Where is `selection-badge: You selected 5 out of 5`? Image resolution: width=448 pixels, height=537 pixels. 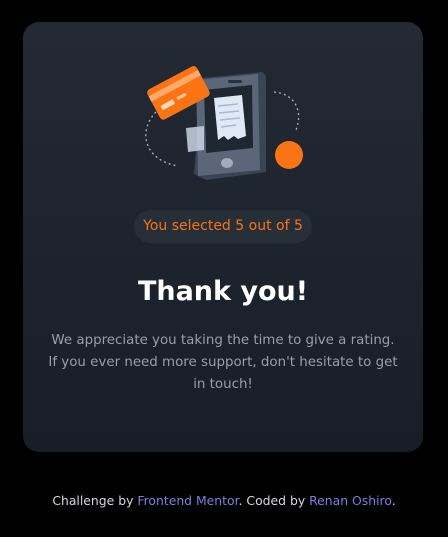
selection-badge: You selected 5 out of 5 is located at coordinates (223, 226).